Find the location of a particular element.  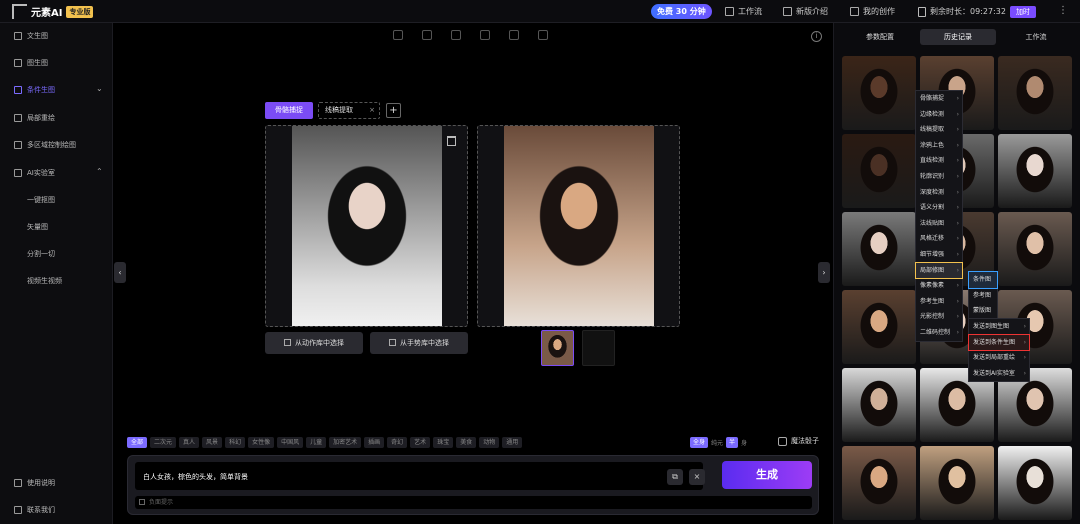

save-icon is located at coordinates (427, 35).